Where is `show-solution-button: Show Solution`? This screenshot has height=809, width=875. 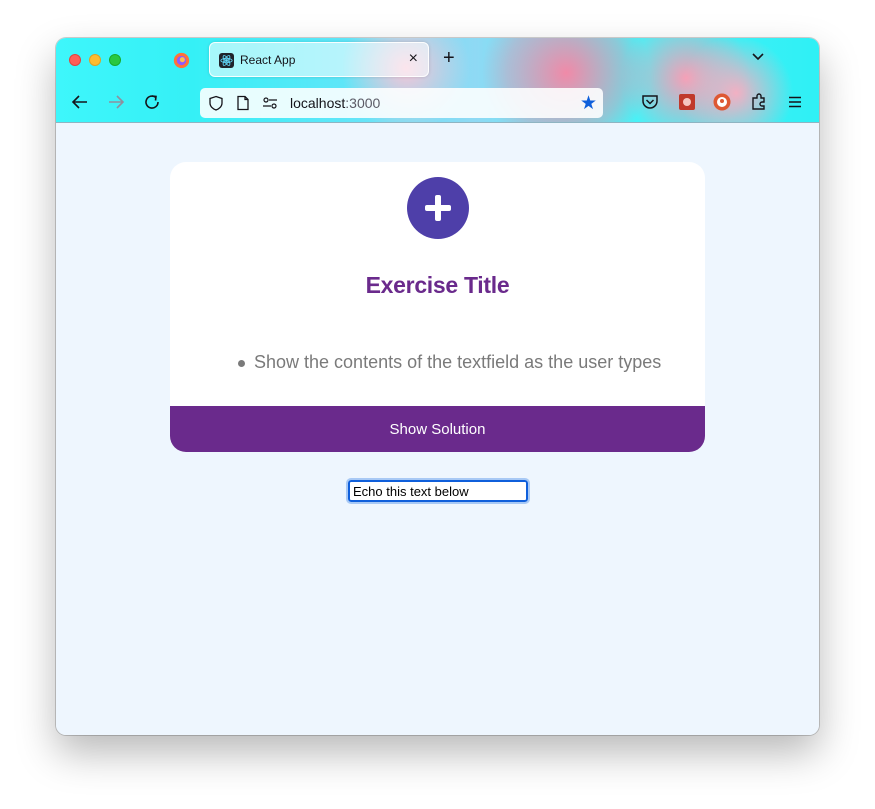
show-solution-button: Show Solution is located at coordinates (437, 429).